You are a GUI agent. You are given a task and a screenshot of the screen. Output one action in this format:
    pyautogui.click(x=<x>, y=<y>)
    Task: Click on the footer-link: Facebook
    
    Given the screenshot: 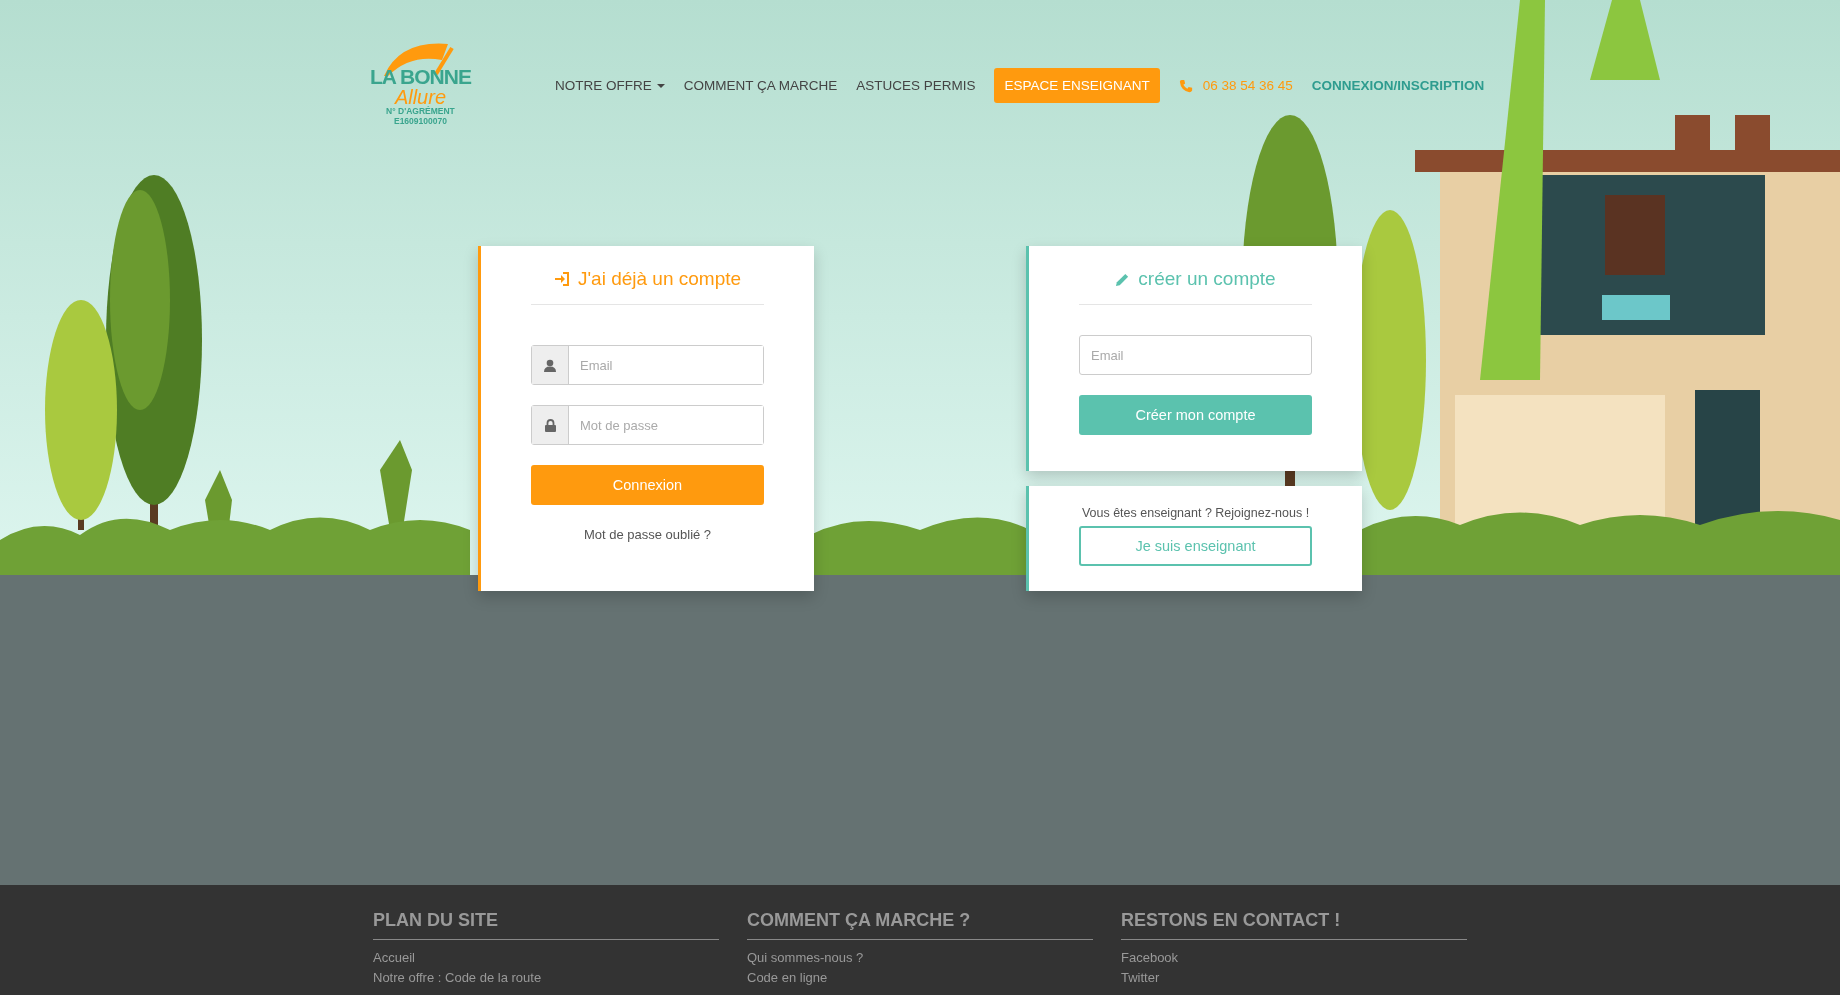 What is the action you would take?
    pyautogui.click(x=1294, y=958)
    